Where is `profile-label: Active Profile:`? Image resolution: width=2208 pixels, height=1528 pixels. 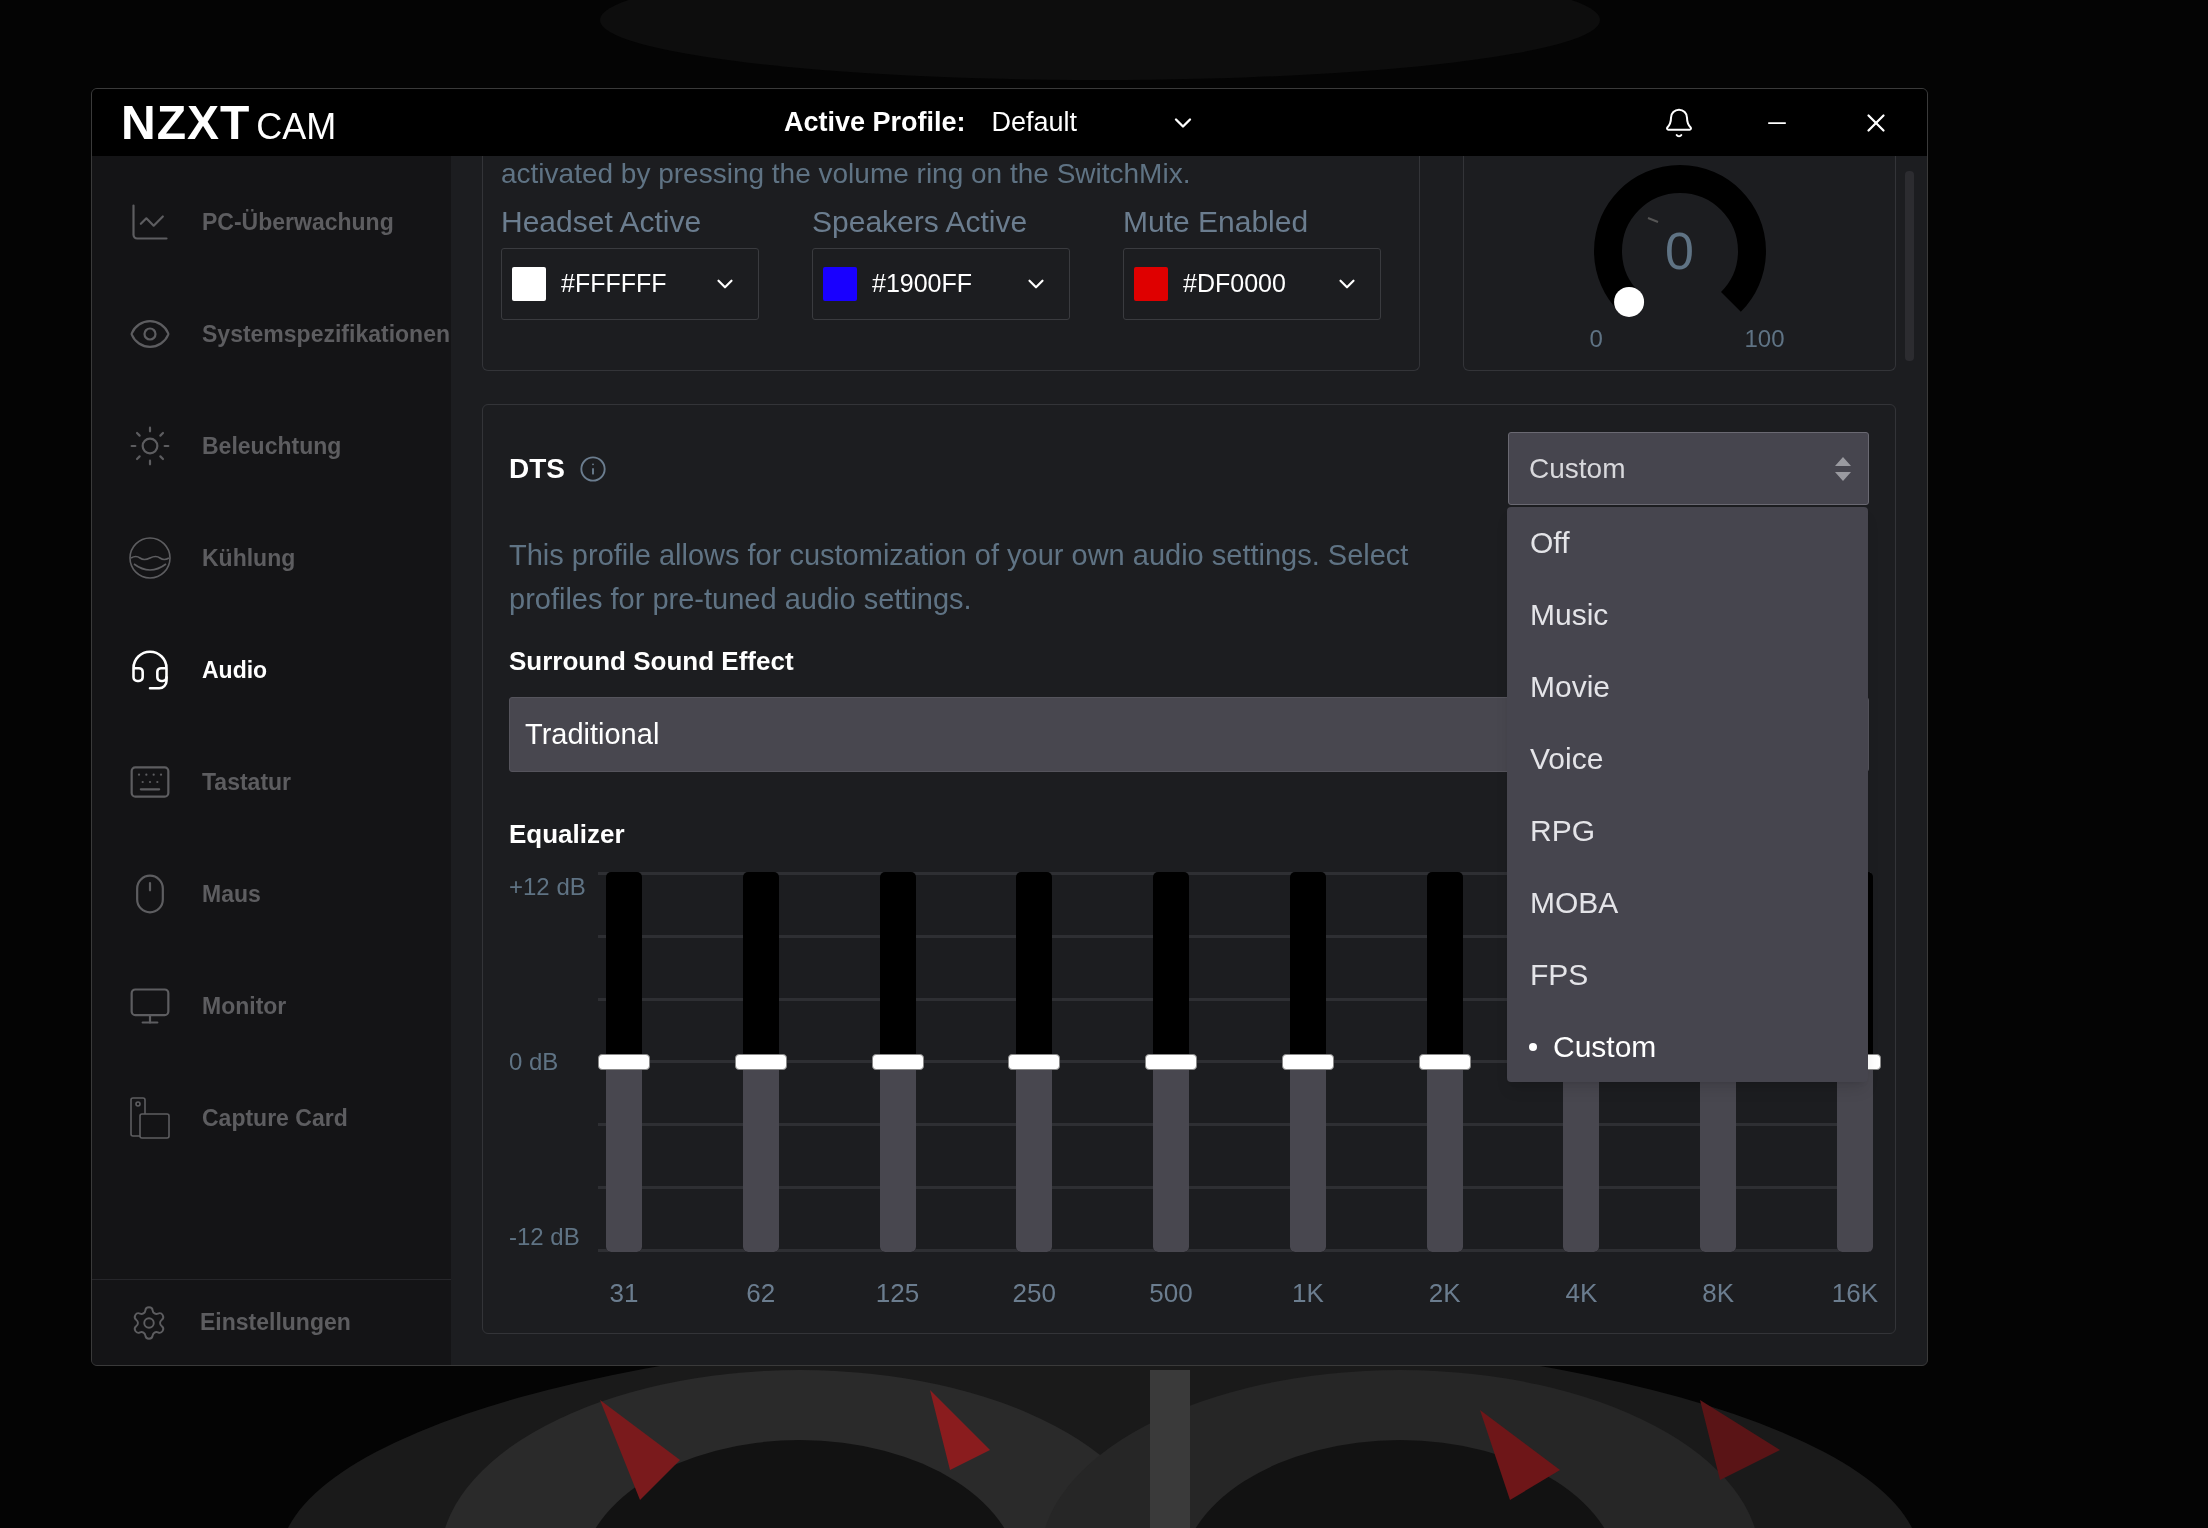
profile-label: Active Profile: is located at coordinates (875, 123).